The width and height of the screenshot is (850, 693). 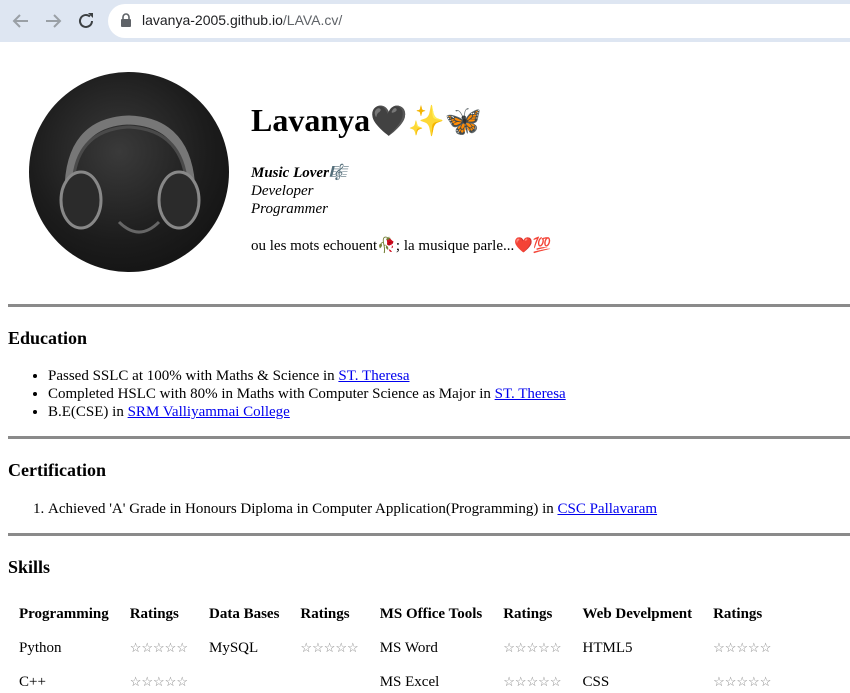 I want to click on headphones-image, so click(x=130, y=174).